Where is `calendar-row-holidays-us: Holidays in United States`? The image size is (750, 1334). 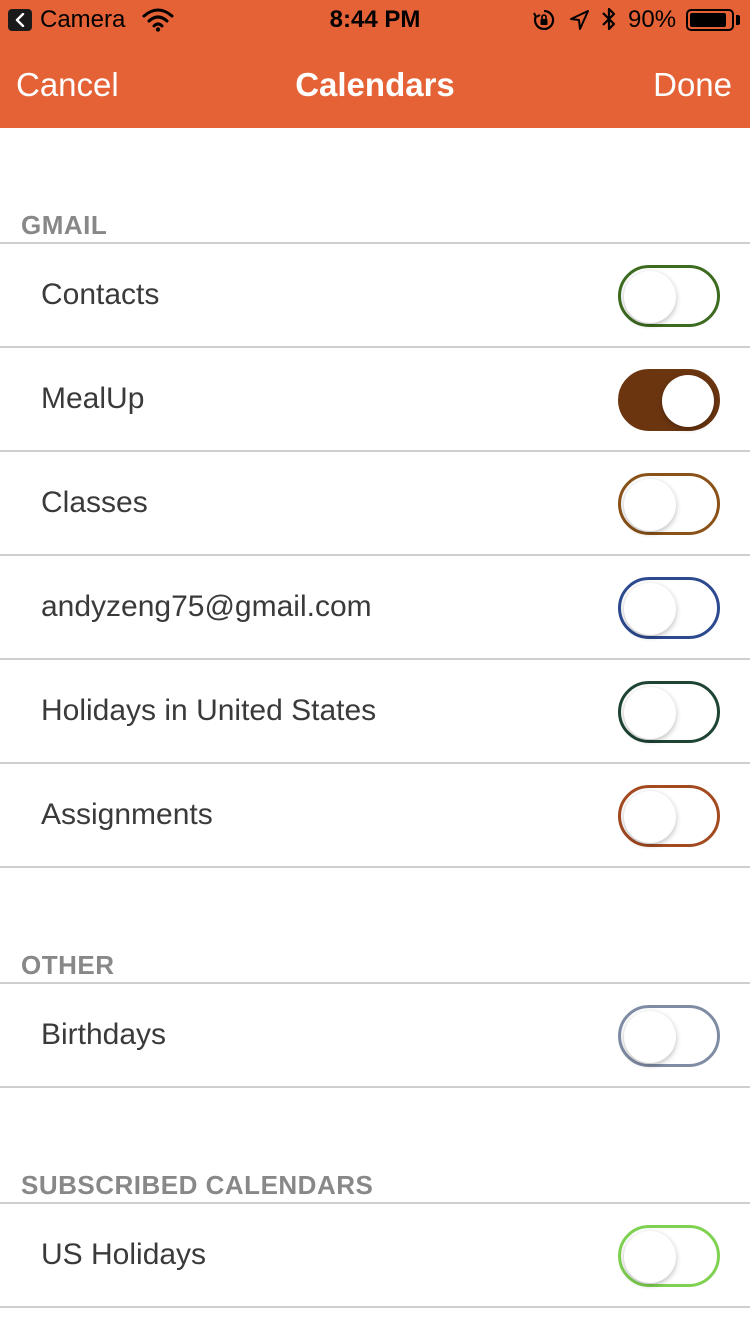 calendar-row-holidays-us: Holidays in United States is located at coordinates (375, 711).